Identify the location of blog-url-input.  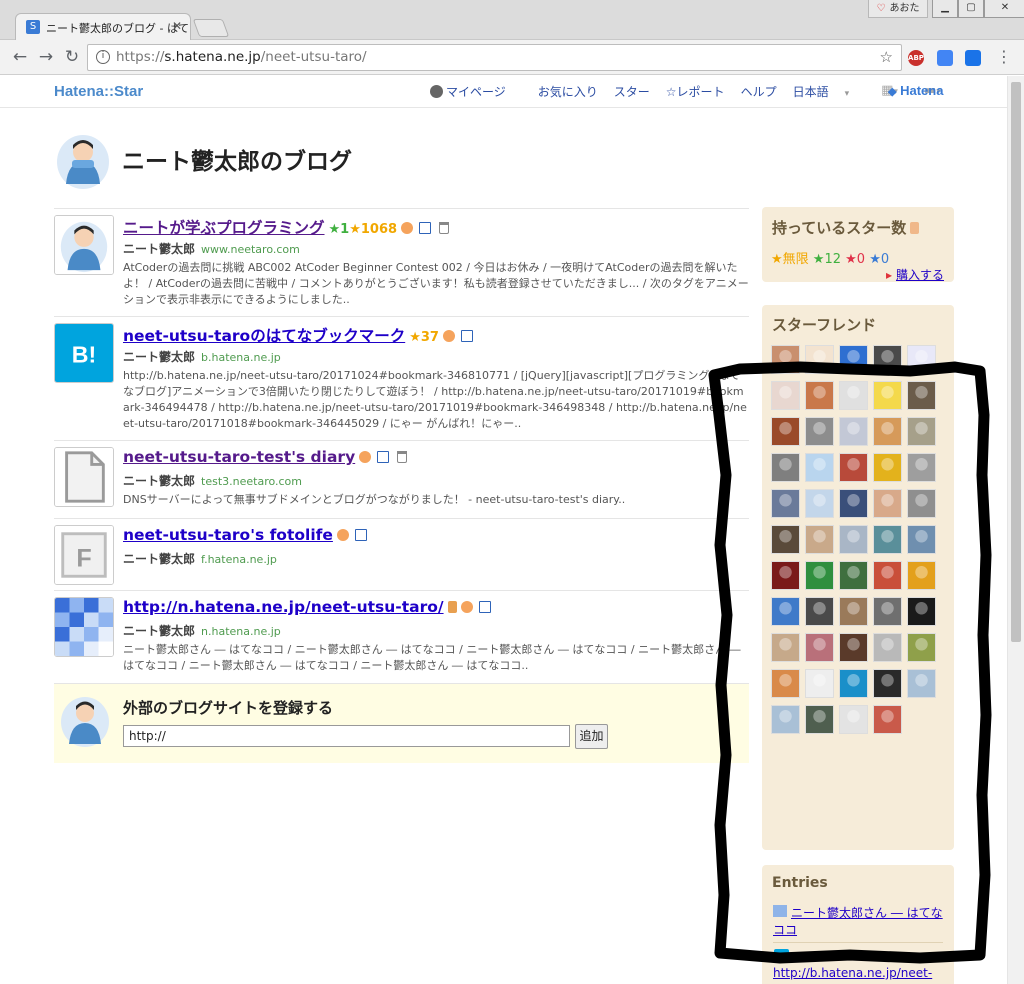
(346, 736).